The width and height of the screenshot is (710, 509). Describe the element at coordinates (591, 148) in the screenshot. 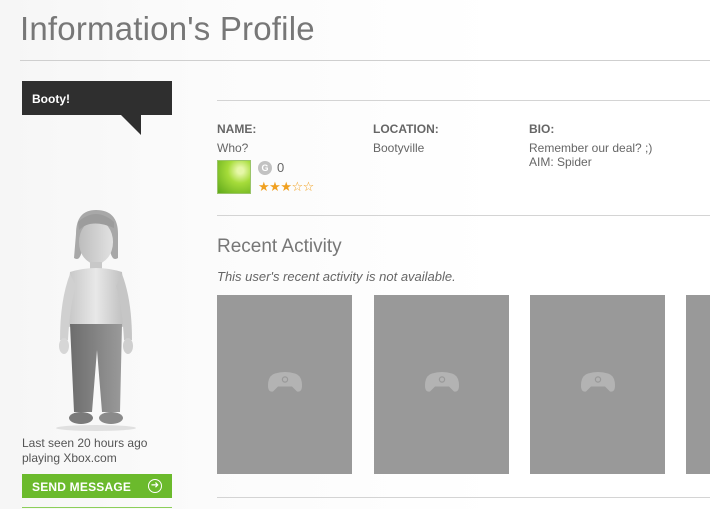

I see `bio-line-1: Remember our deal? ;)` at that location.